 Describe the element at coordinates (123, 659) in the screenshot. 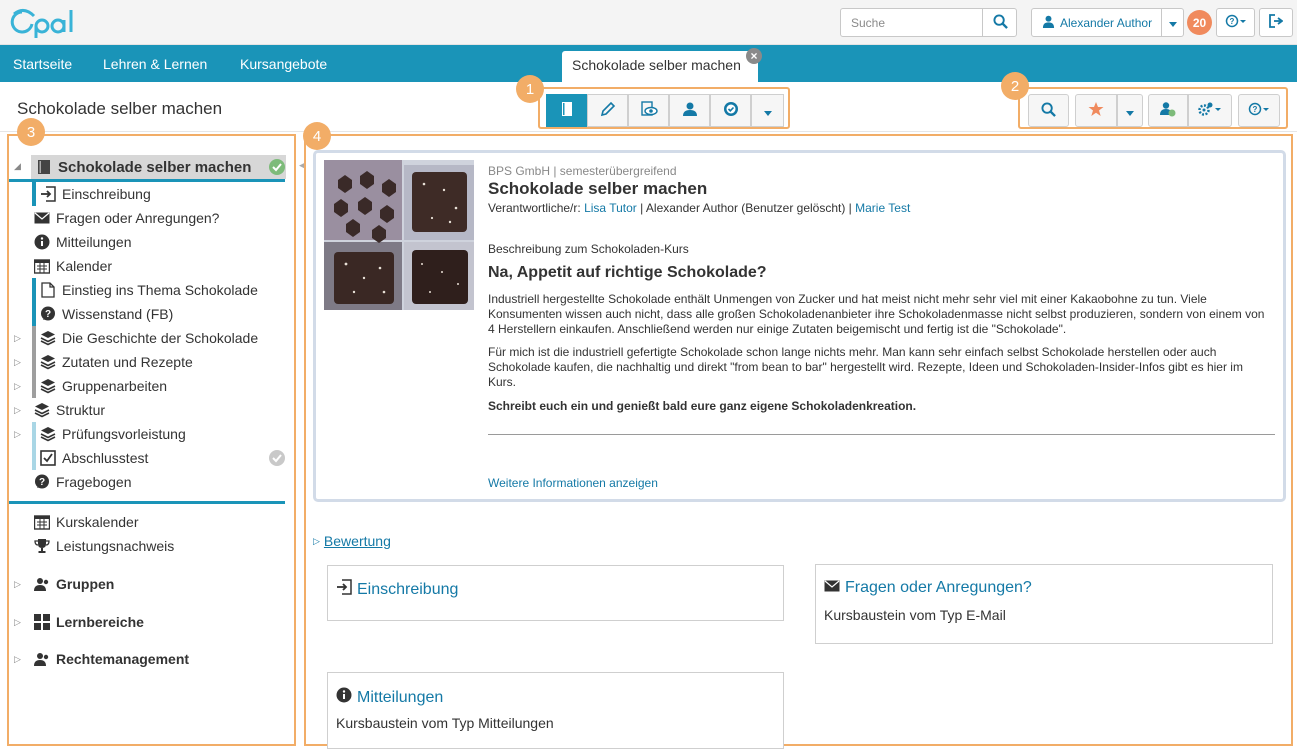

I see `tree-section-label: Rechtemanagement` at that location.